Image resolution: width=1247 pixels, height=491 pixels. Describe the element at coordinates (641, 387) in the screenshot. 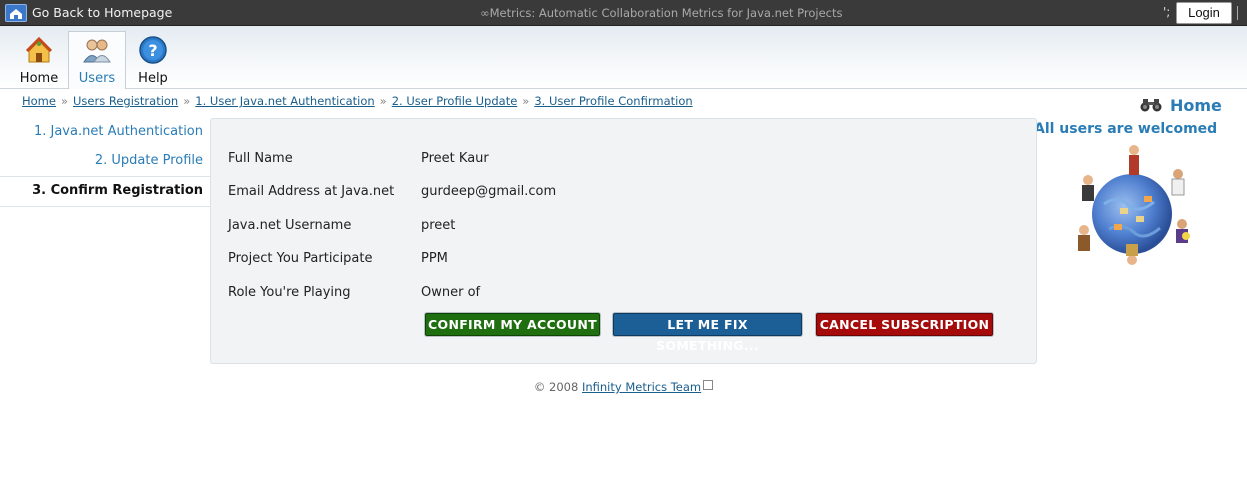

I see `footer-team-link: Infinity Metrics Team` at that location.